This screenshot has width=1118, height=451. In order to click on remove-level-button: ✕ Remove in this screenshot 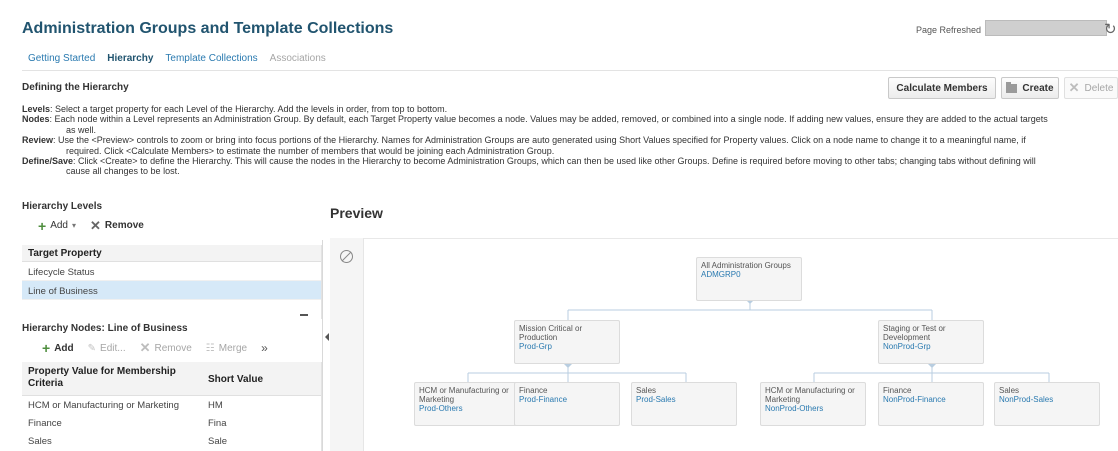, I will do `click(117, 225)`.